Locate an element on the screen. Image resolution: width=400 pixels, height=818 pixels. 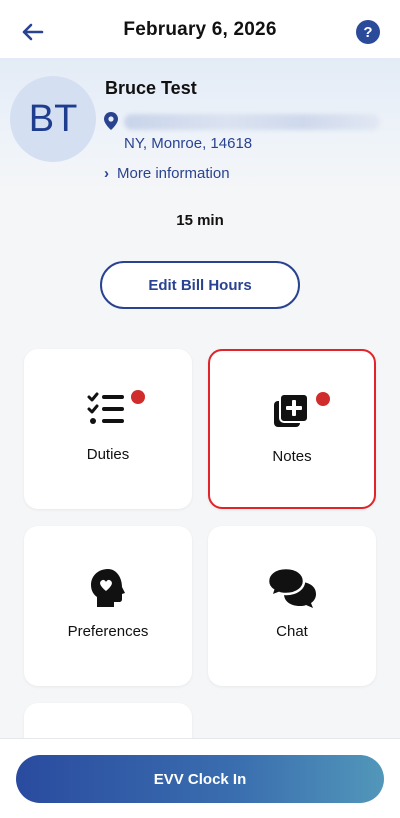
head-heart-icon is located at coordinates (108, 588).